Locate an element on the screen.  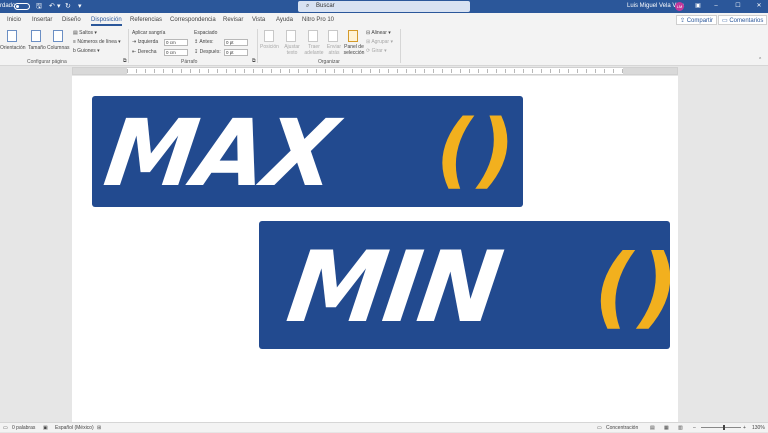
max-banner-image: MAX () is located at coordinates (307, 151).